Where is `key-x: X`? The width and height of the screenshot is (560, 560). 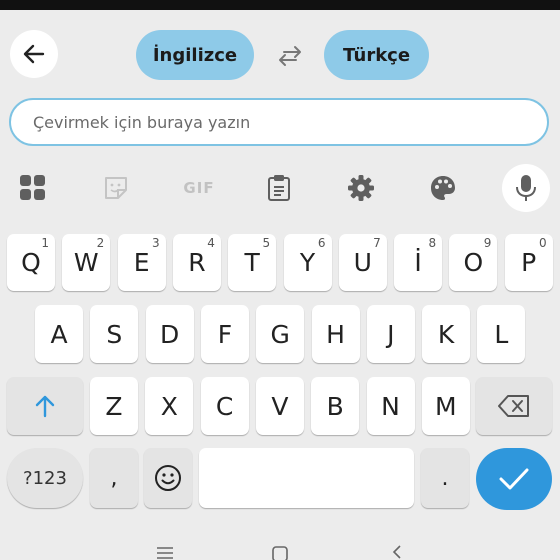 key-x: X is located at coordinates (169, 406).